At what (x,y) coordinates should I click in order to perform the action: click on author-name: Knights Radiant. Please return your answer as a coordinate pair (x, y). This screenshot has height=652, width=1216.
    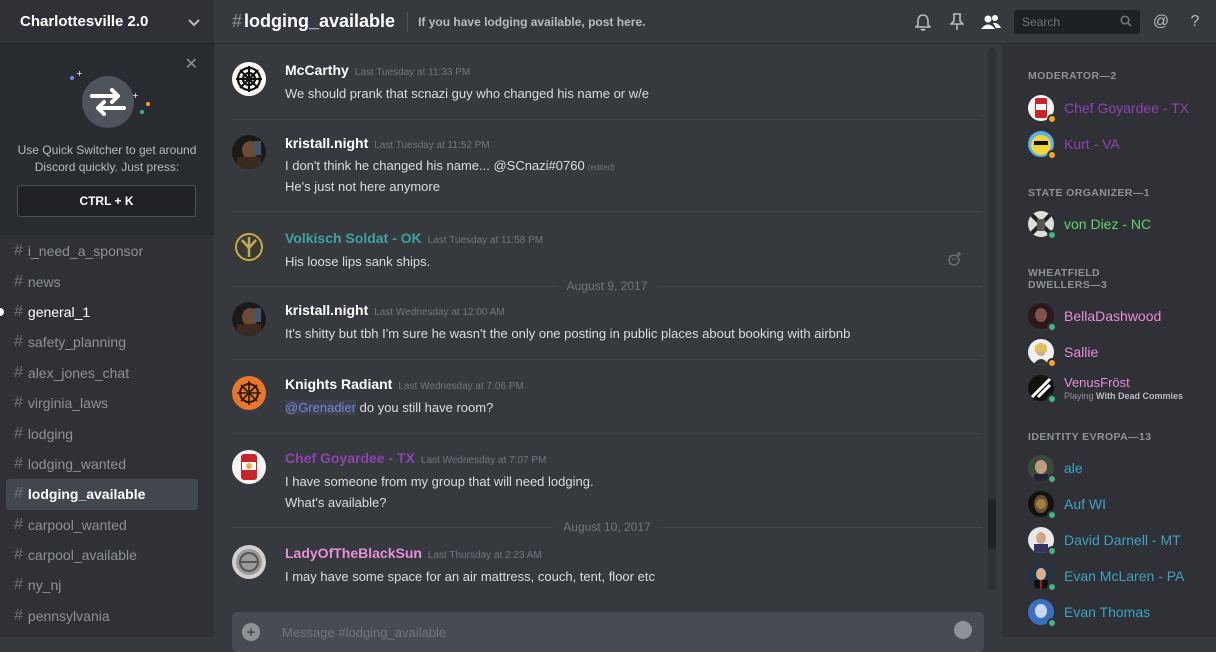
    Looking at the image, I should click on (338, 384).